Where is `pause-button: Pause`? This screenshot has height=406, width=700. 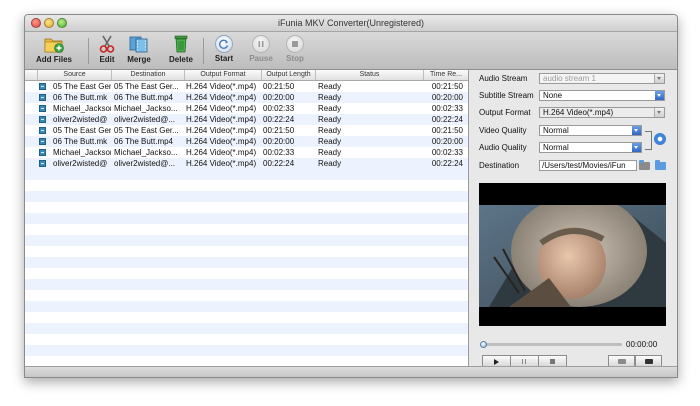 pause-button: Pause is located at coordinates (261, 51).